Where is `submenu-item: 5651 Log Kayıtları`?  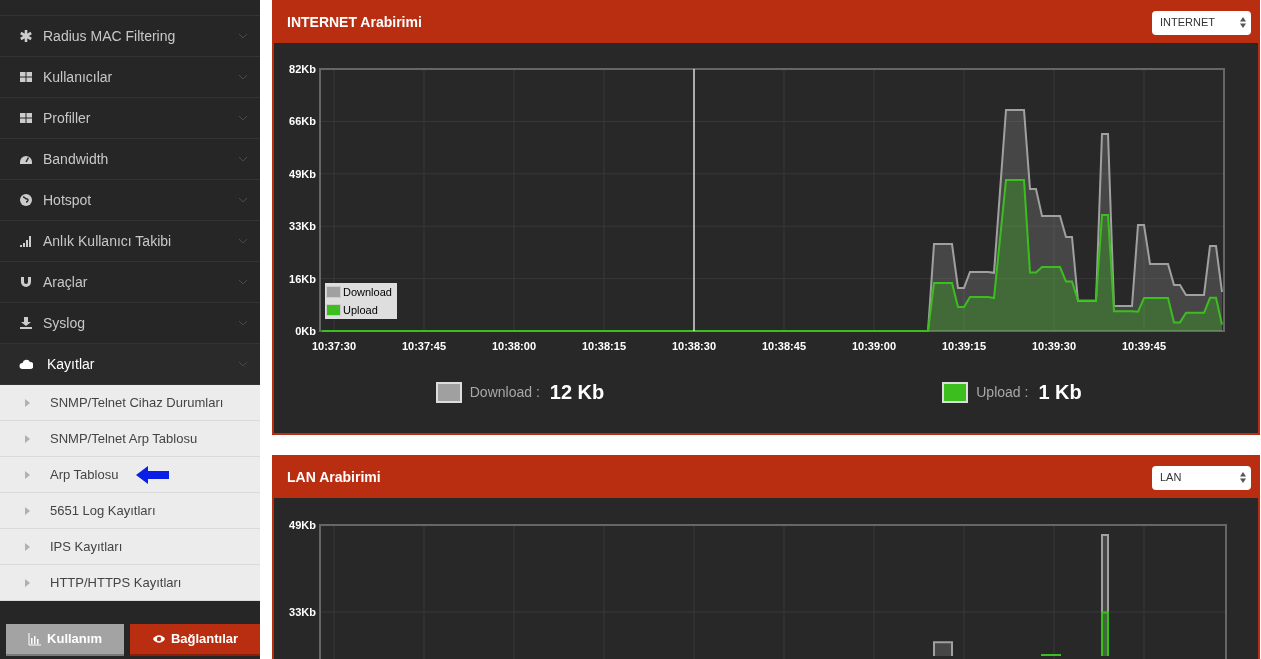
submenu-item: 5651 Log Kayıtları is located at coordinates (130, 511).